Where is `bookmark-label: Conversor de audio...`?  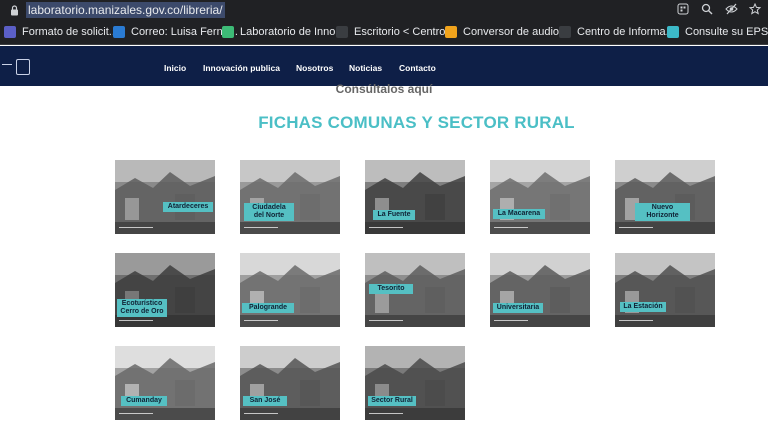 bookmark-label: Conversor de audio... is located at coordinates (516, 32).